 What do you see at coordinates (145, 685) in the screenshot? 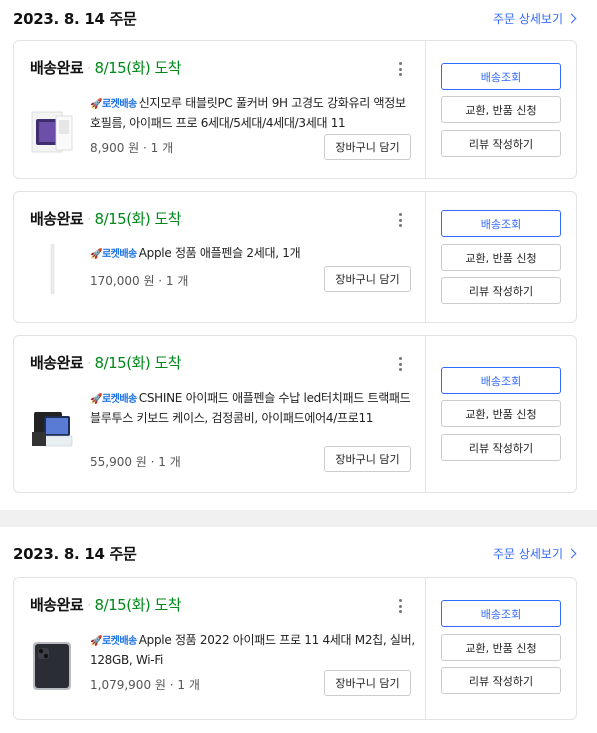
I see `price-quantity: 1,079,900 원 · 1 개` at bounding box center [145, 685].